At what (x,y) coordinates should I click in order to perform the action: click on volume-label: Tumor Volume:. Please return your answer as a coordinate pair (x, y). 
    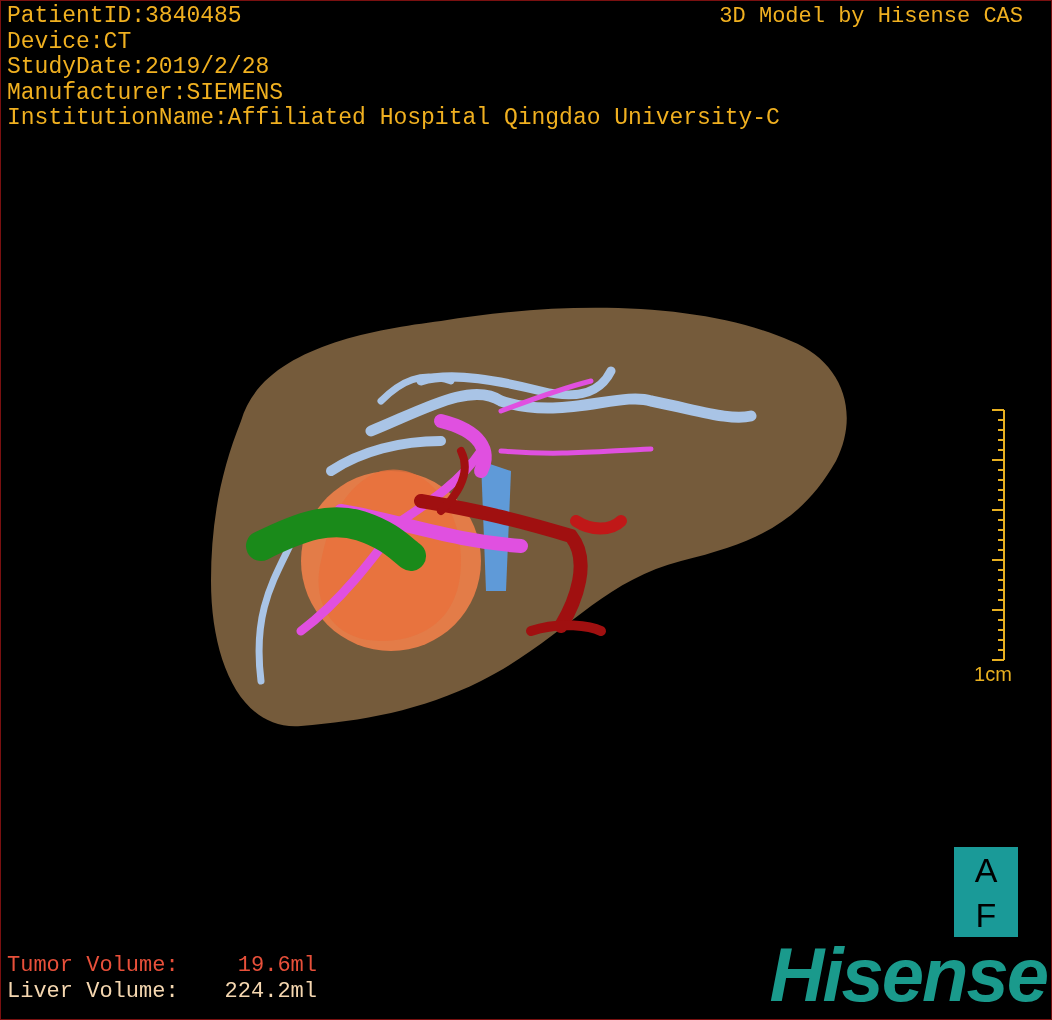
    Looking at the image, I should click on (93, 966).